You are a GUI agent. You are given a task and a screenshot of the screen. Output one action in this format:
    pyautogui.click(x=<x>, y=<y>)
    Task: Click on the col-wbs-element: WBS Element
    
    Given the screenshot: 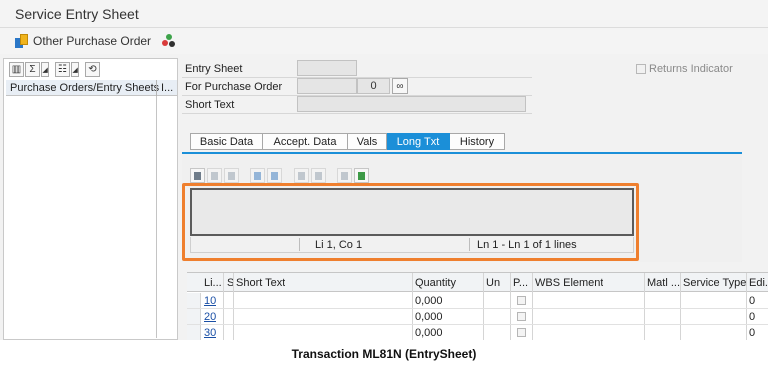 What is the action you would take?
    pyautogui.click(x=569, y=283)
    